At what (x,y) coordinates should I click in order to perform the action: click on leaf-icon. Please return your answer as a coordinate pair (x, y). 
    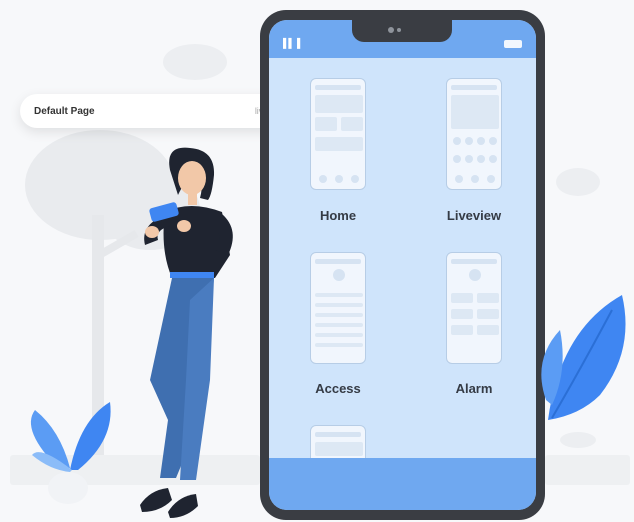
    Looking at the image, I should click on (583, 371).